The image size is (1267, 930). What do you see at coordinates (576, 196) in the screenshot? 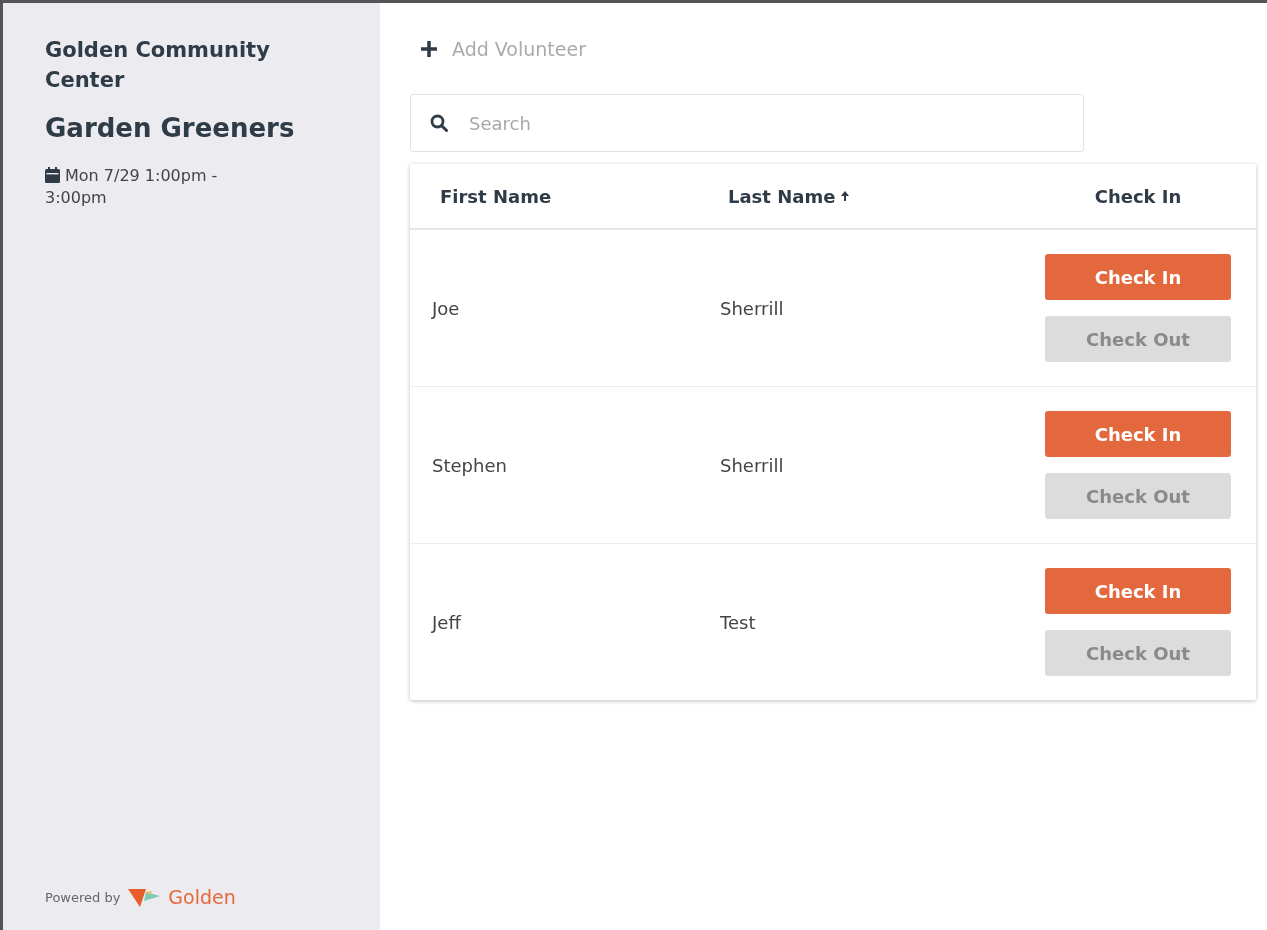
I see `column-header: First Name` at bounding box center [576, 196].